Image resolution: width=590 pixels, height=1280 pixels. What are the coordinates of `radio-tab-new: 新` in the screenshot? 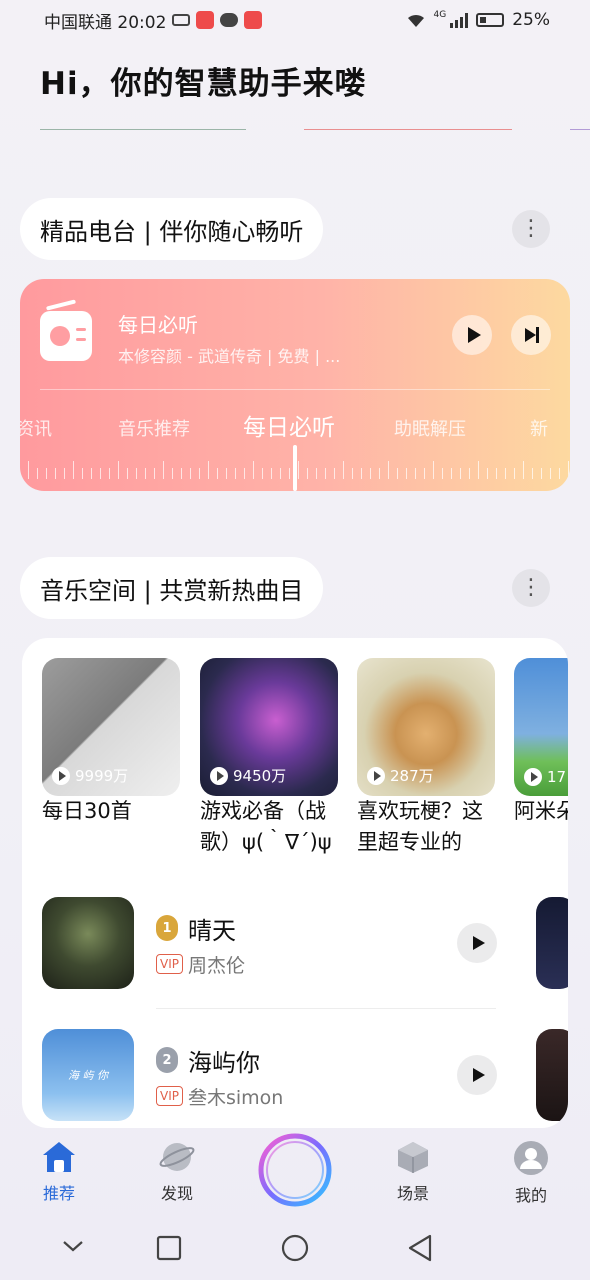 It's located at (539, 428).